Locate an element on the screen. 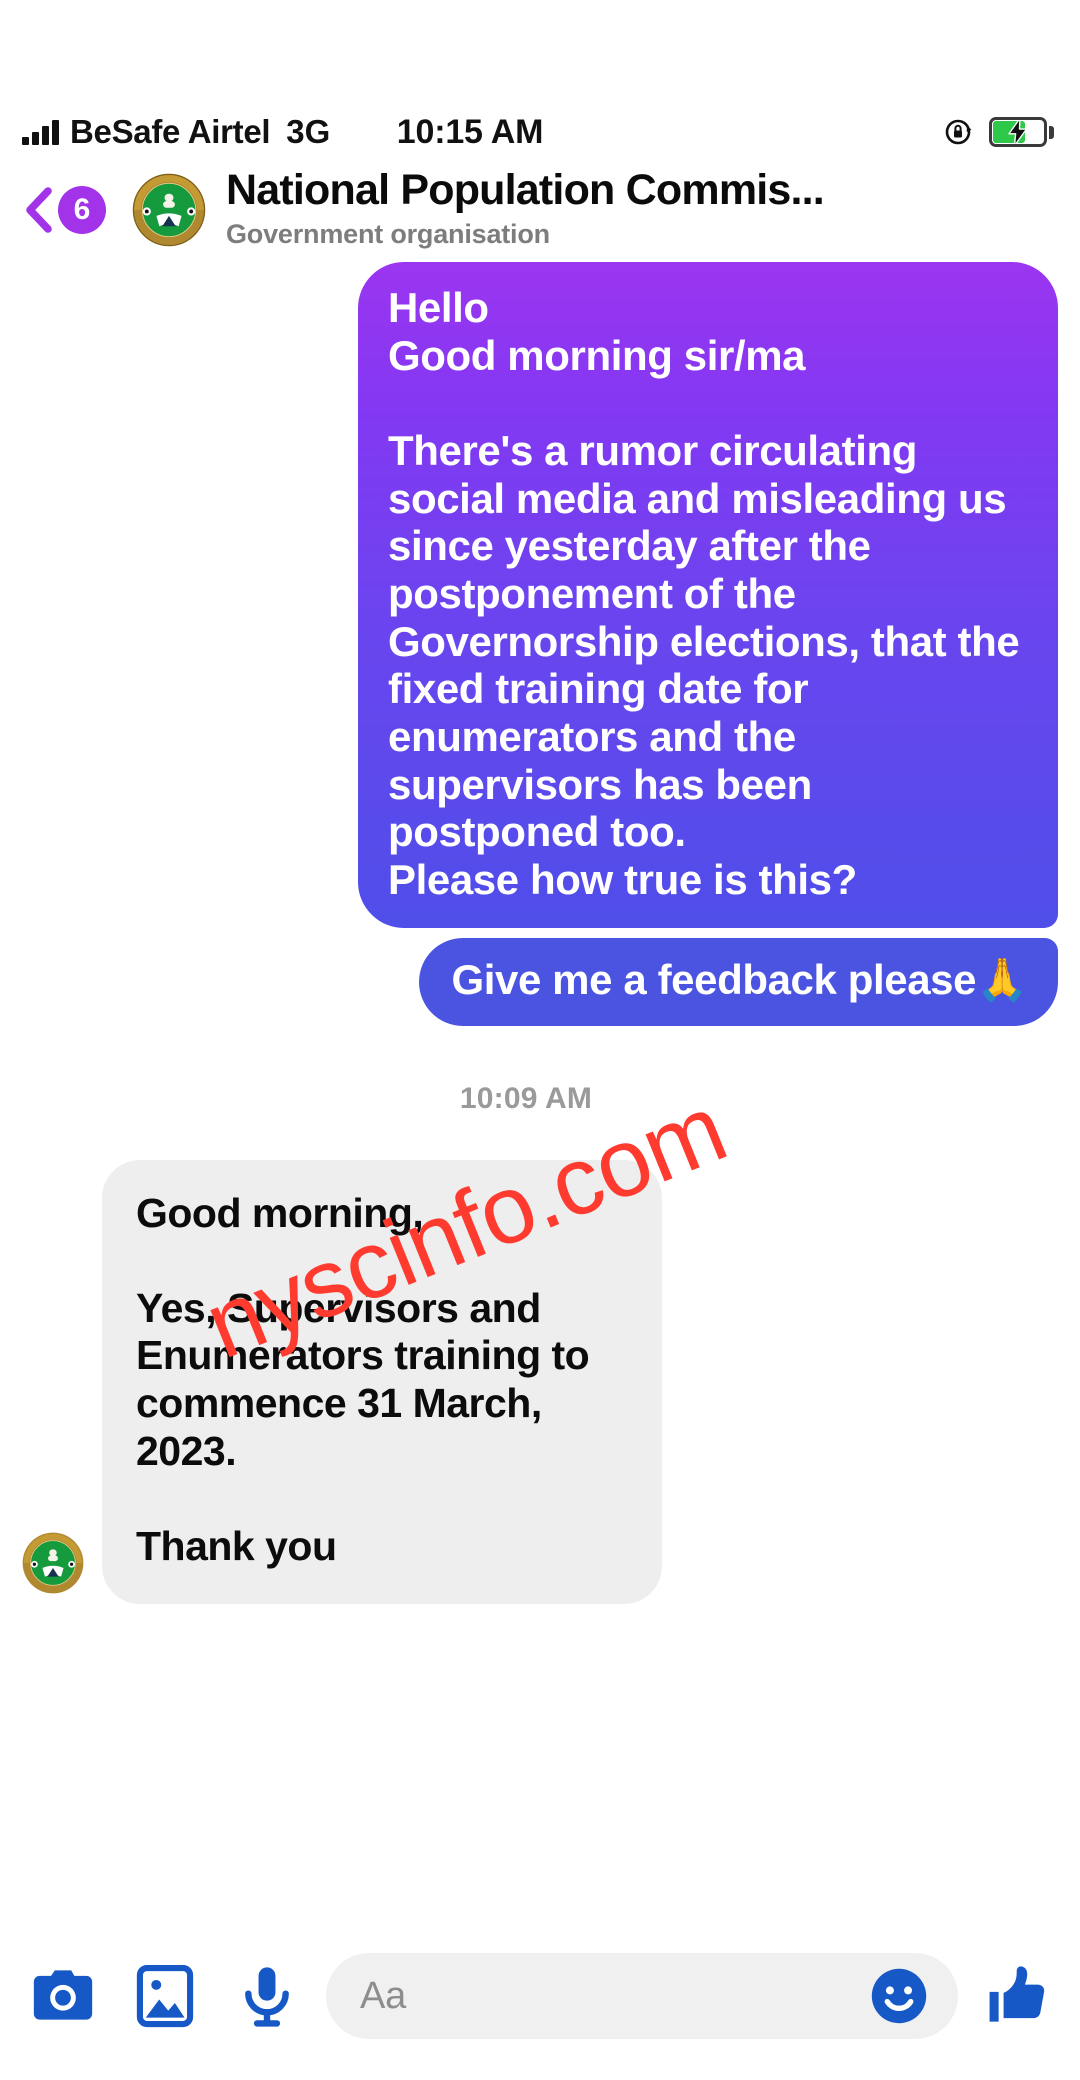 The image size is (1080, 2080). back-chevron-icon is located at coordinates (39, 210).